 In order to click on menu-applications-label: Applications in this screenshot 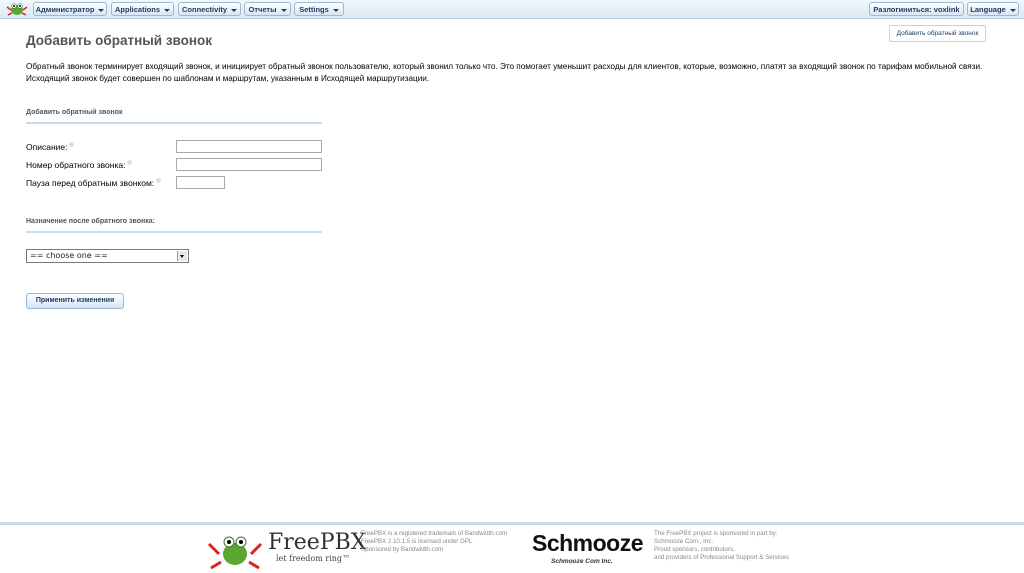, I will do `click(137, 9)`.